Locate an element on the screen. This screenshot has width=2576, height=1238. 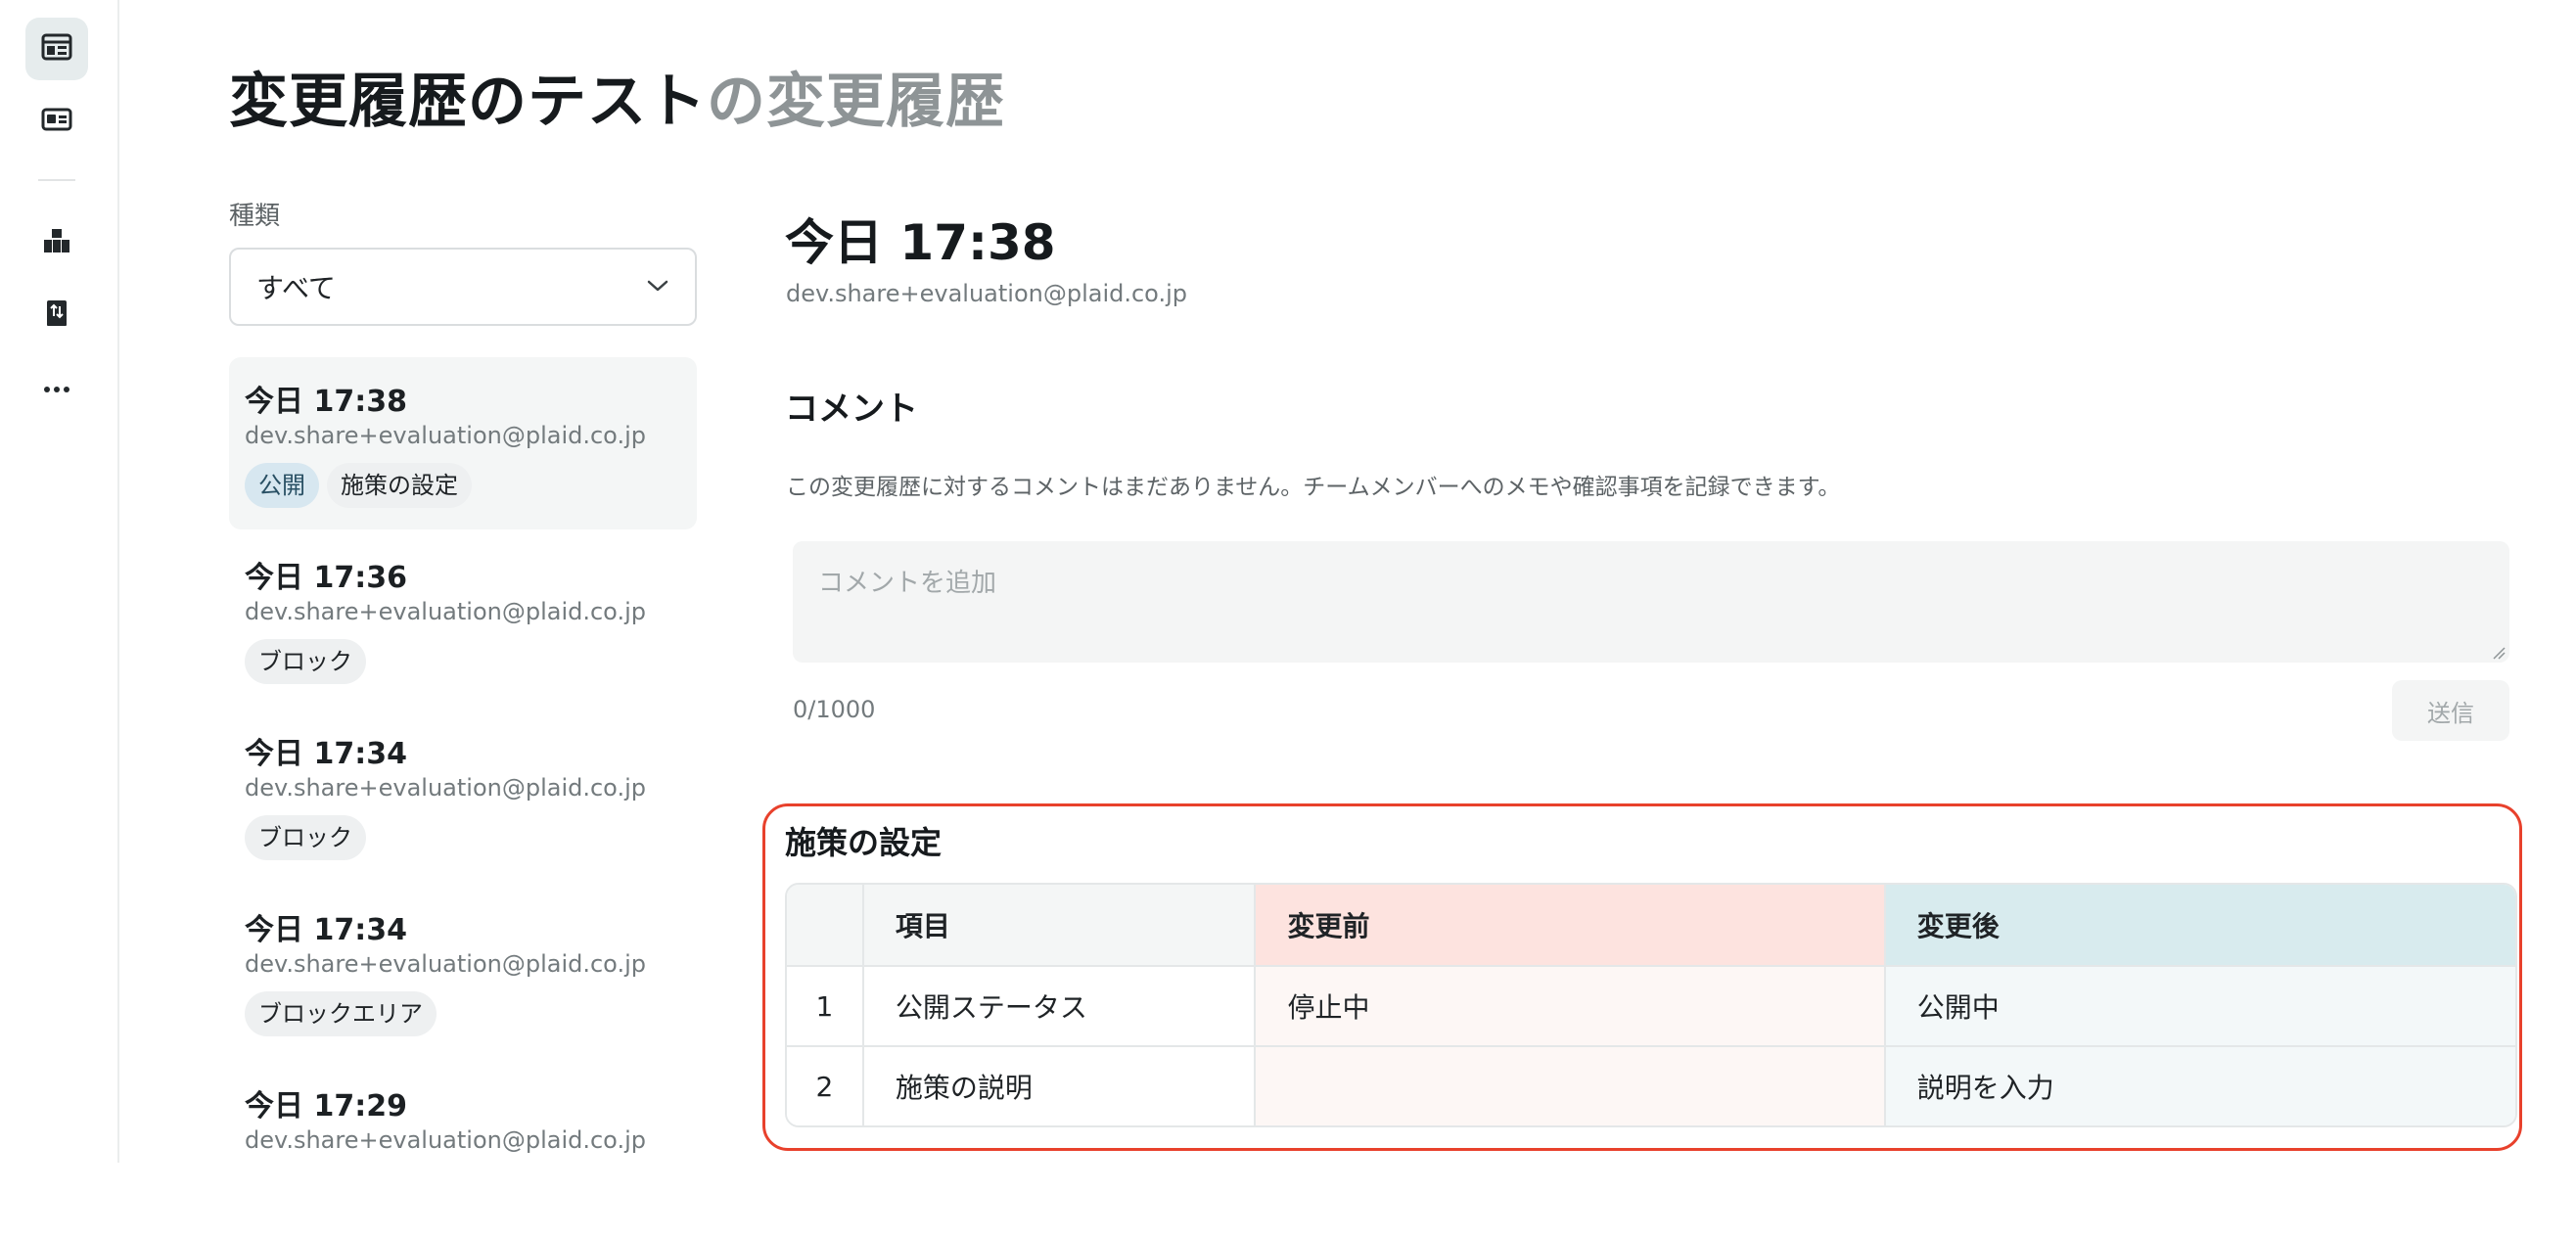
column-header-after: 変更後 is located at coordinates (2200, 925).